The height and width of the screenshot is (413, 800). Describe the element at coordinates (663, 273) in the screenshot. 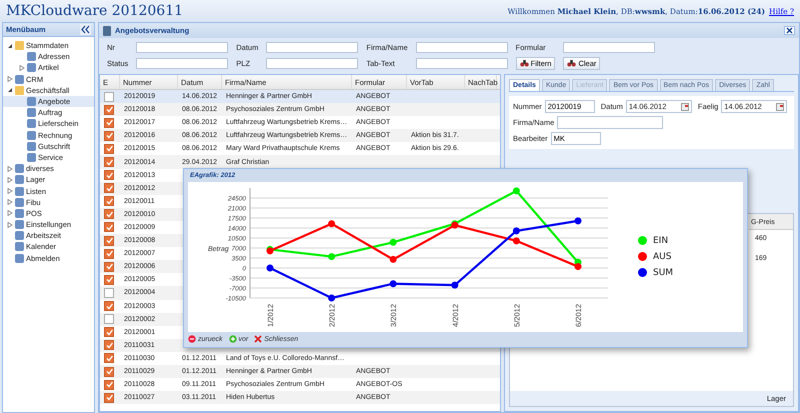

I see `legend-label: SUM` at that location.